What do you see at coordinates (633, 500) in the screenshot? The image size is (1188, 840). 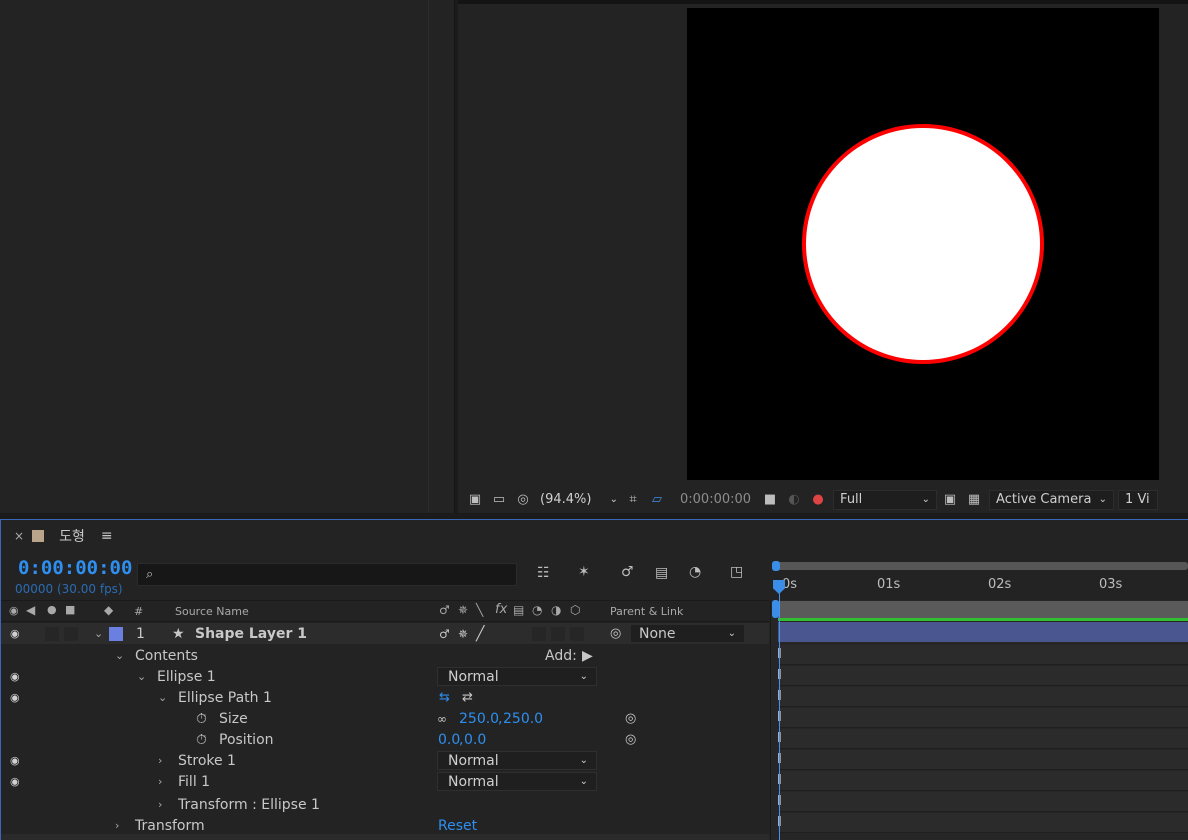 I see `region-of-interest-icon: ⌗` at bounding box center [633, 500].